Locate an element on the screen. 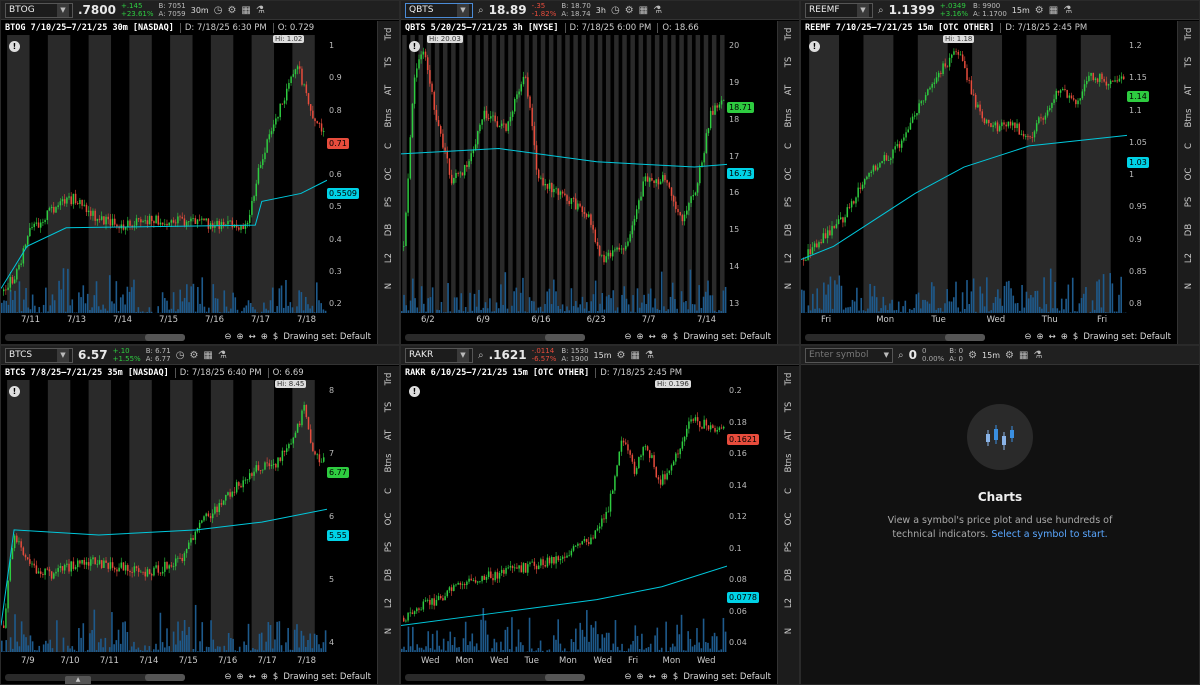  symbol-input: Enter symbol ▼ is located at coordinates (849, 355).